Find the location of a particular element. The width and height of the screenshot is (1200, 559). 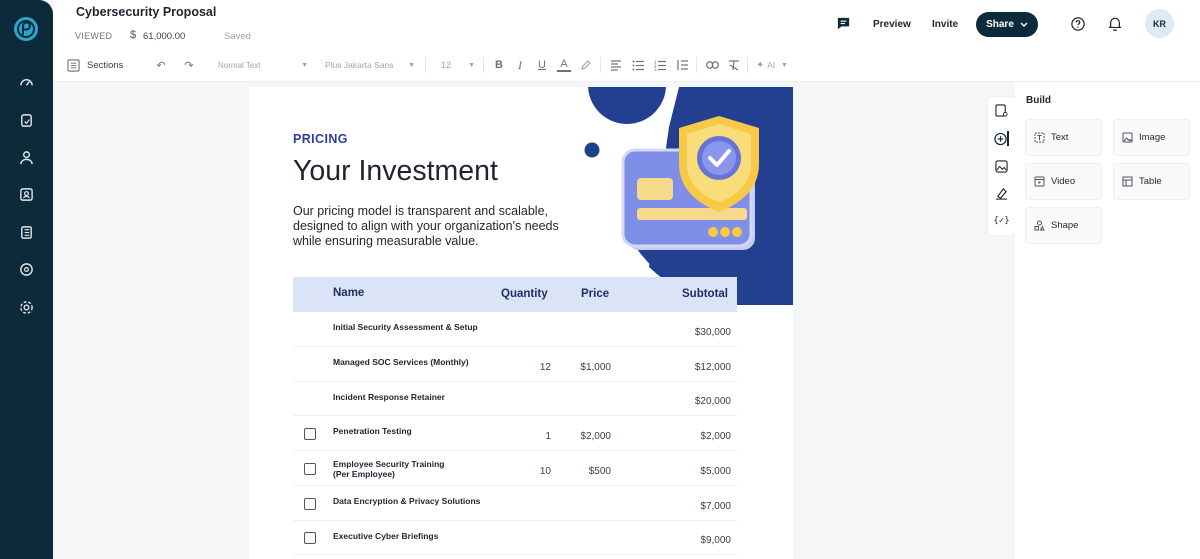

row-quantity: 10 is located at coordinates (545, 471).